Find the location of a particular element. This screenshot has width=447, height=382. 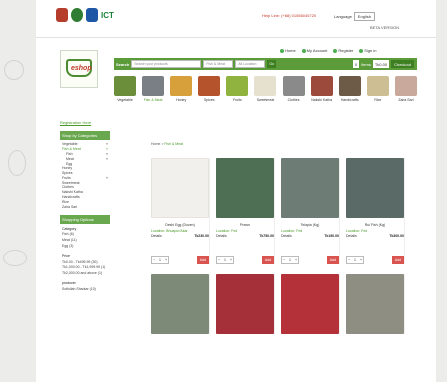

product-location: Location: Bhuapur/Akar is located at coordinates (169, 231).